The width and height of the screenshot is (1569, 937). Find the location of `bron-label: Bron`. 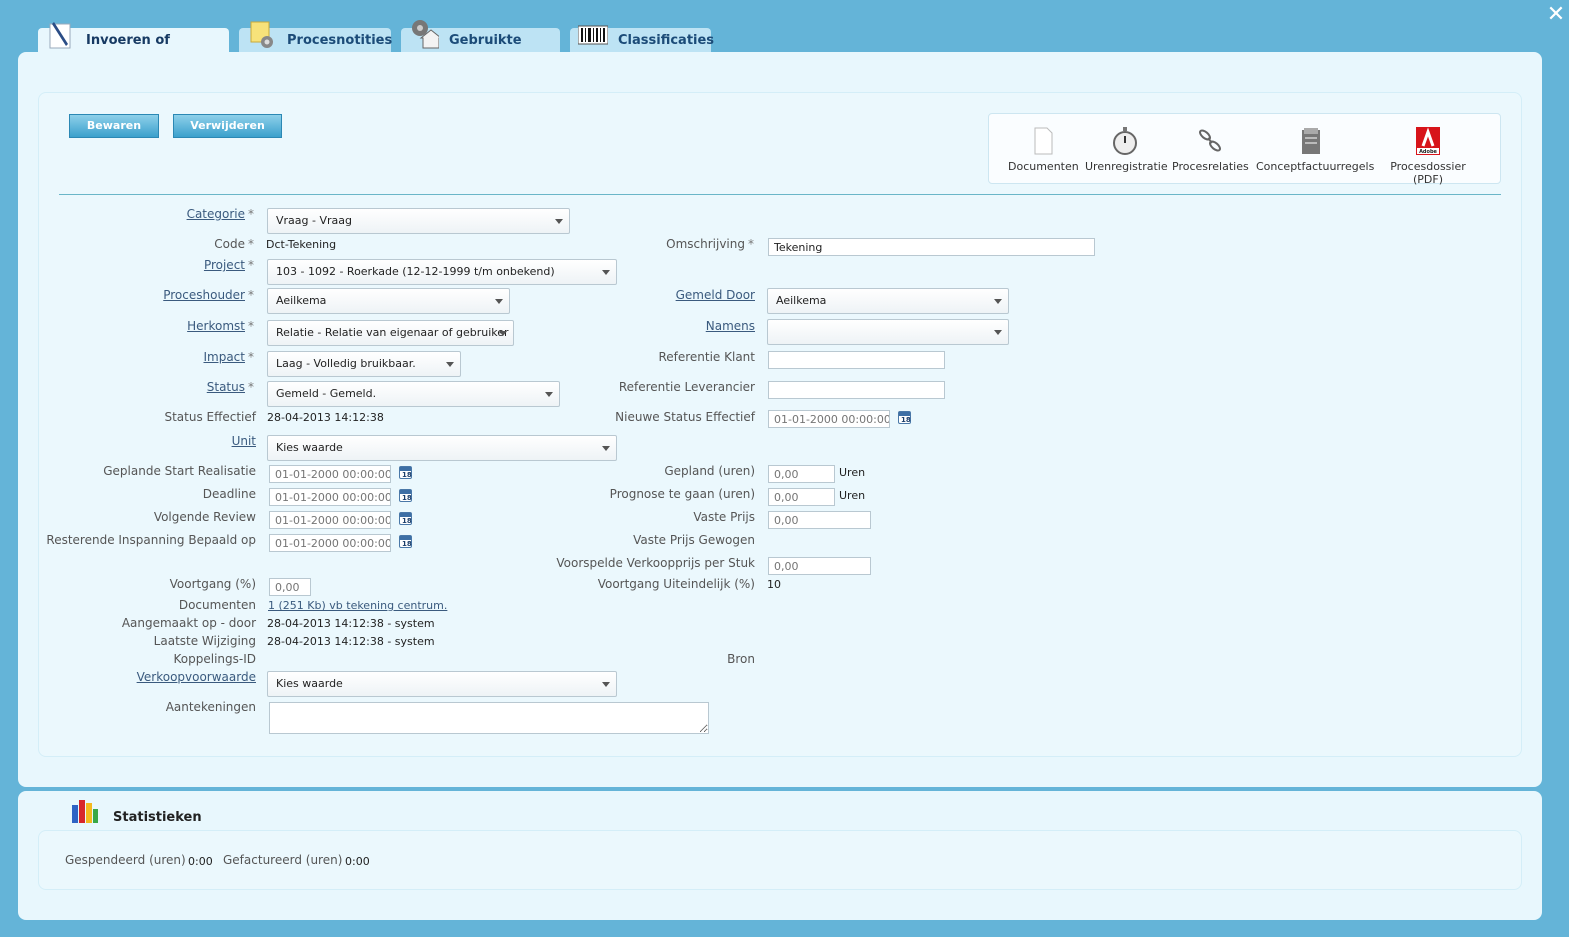

bron-label: Bron is located at coordinates (741, 659).